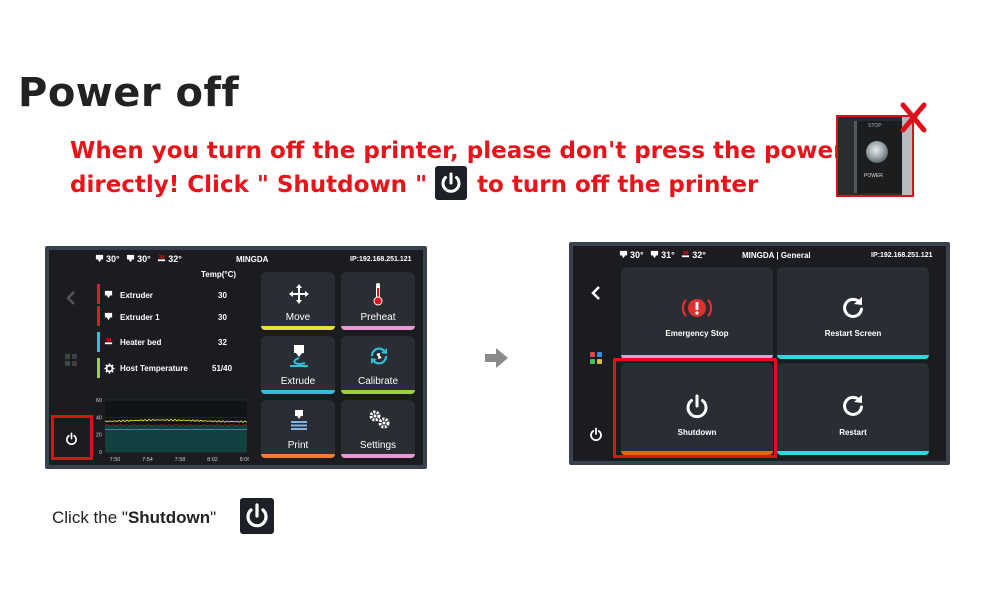 The image size is (1000, 600). I want to click on emergency-stop-icon, so click(697, 308).